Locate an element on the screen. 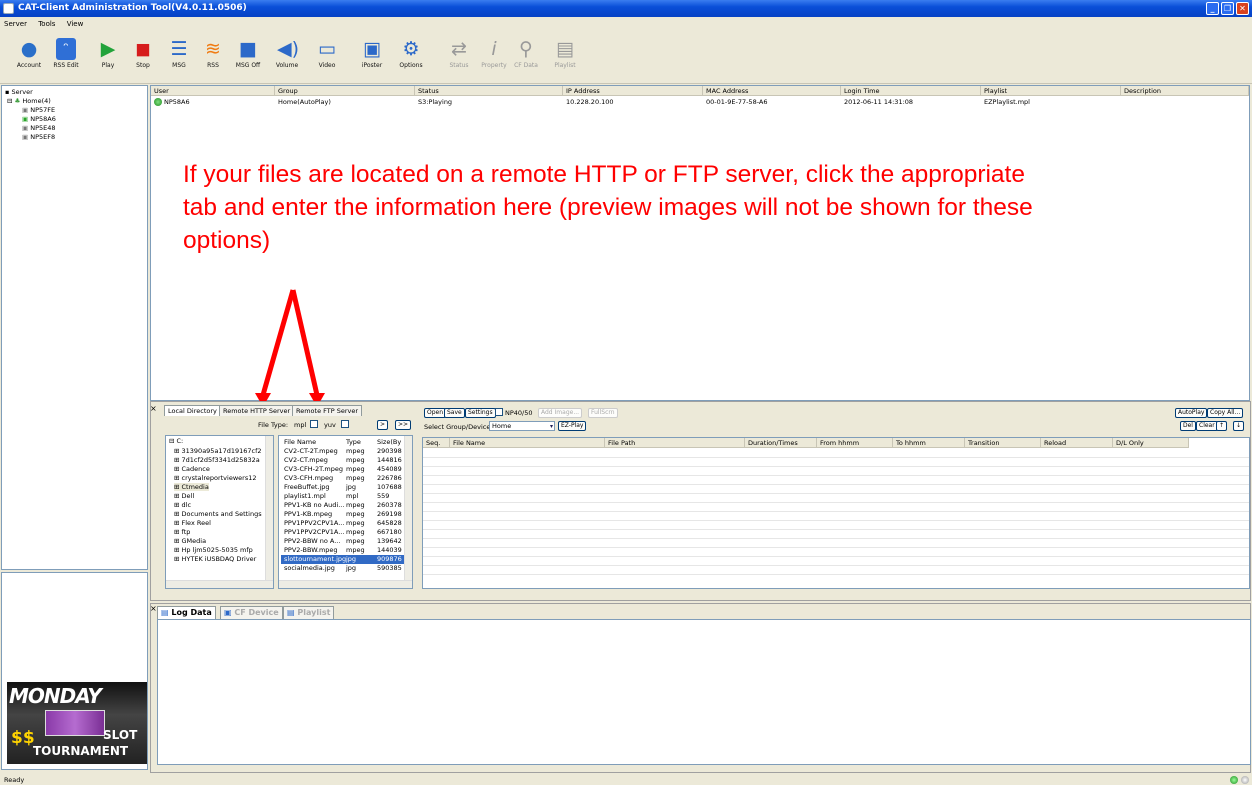 This screenshot has width=1252, height=785. col-seq-file-name: File Name is located at coordinates (527, 443).